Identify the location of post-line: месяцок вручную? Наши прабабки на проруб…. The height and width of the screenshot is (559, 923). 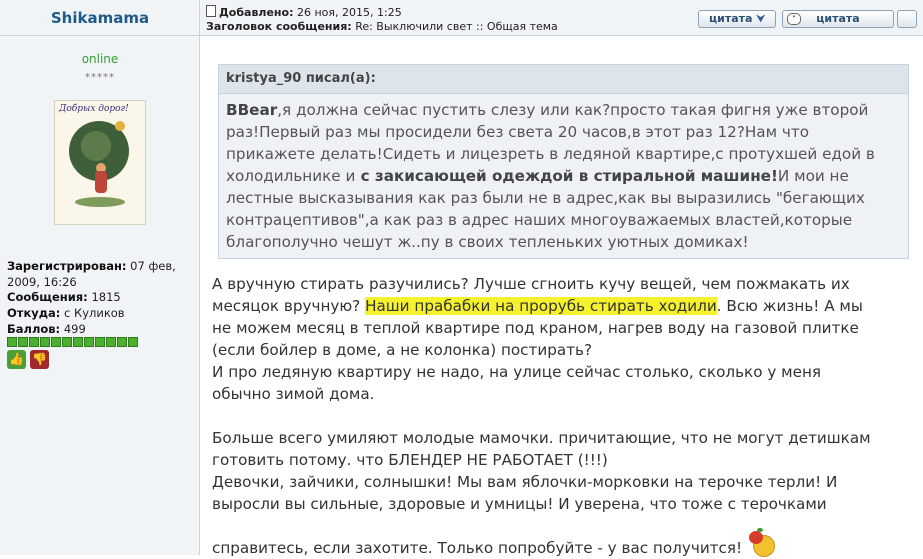
(564, 306).